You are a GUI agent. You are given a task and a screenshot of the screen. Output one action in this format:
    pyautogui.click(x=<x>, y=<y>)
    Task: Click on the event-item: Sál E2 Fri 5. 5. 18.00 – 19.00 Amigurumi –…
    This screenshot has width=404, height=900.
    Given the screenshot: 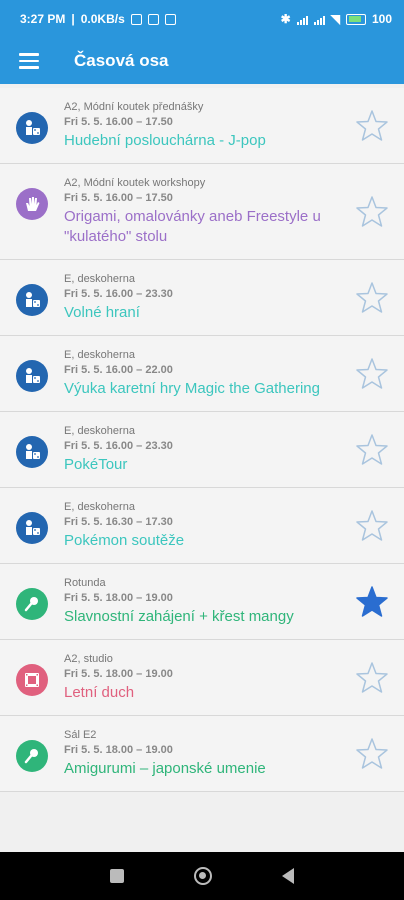 What is the action you would take?
    pyautogui.click(x=202, y=754)
    